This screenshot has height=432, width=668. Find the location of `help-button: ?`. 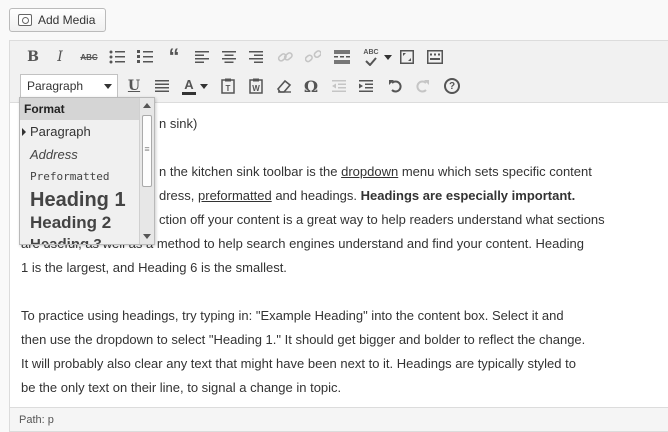

help-button: ? is located at coordinates (452, 86).